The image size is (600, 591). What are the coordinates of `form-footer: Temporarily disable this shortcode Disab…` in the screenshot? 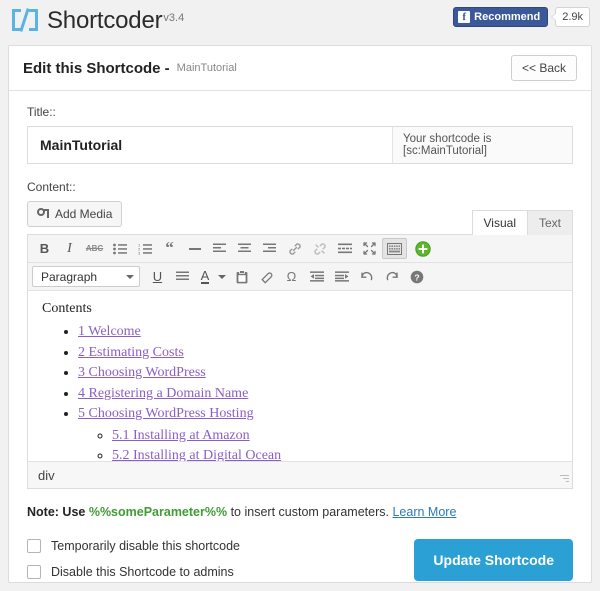 It's located at (300, 565).